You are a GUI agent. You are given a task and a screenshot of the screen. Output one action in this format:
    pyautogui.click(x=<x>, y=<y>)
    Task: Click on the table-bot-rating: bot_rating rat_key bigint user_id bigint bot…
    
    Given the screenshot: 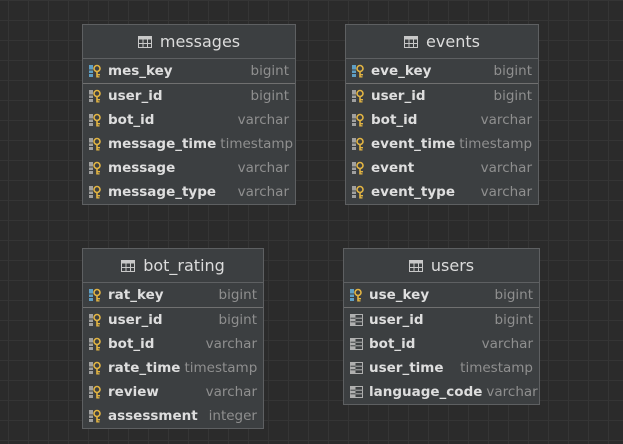 What is the action you would take?
    pyautogui.click(x=173, y=338)
    